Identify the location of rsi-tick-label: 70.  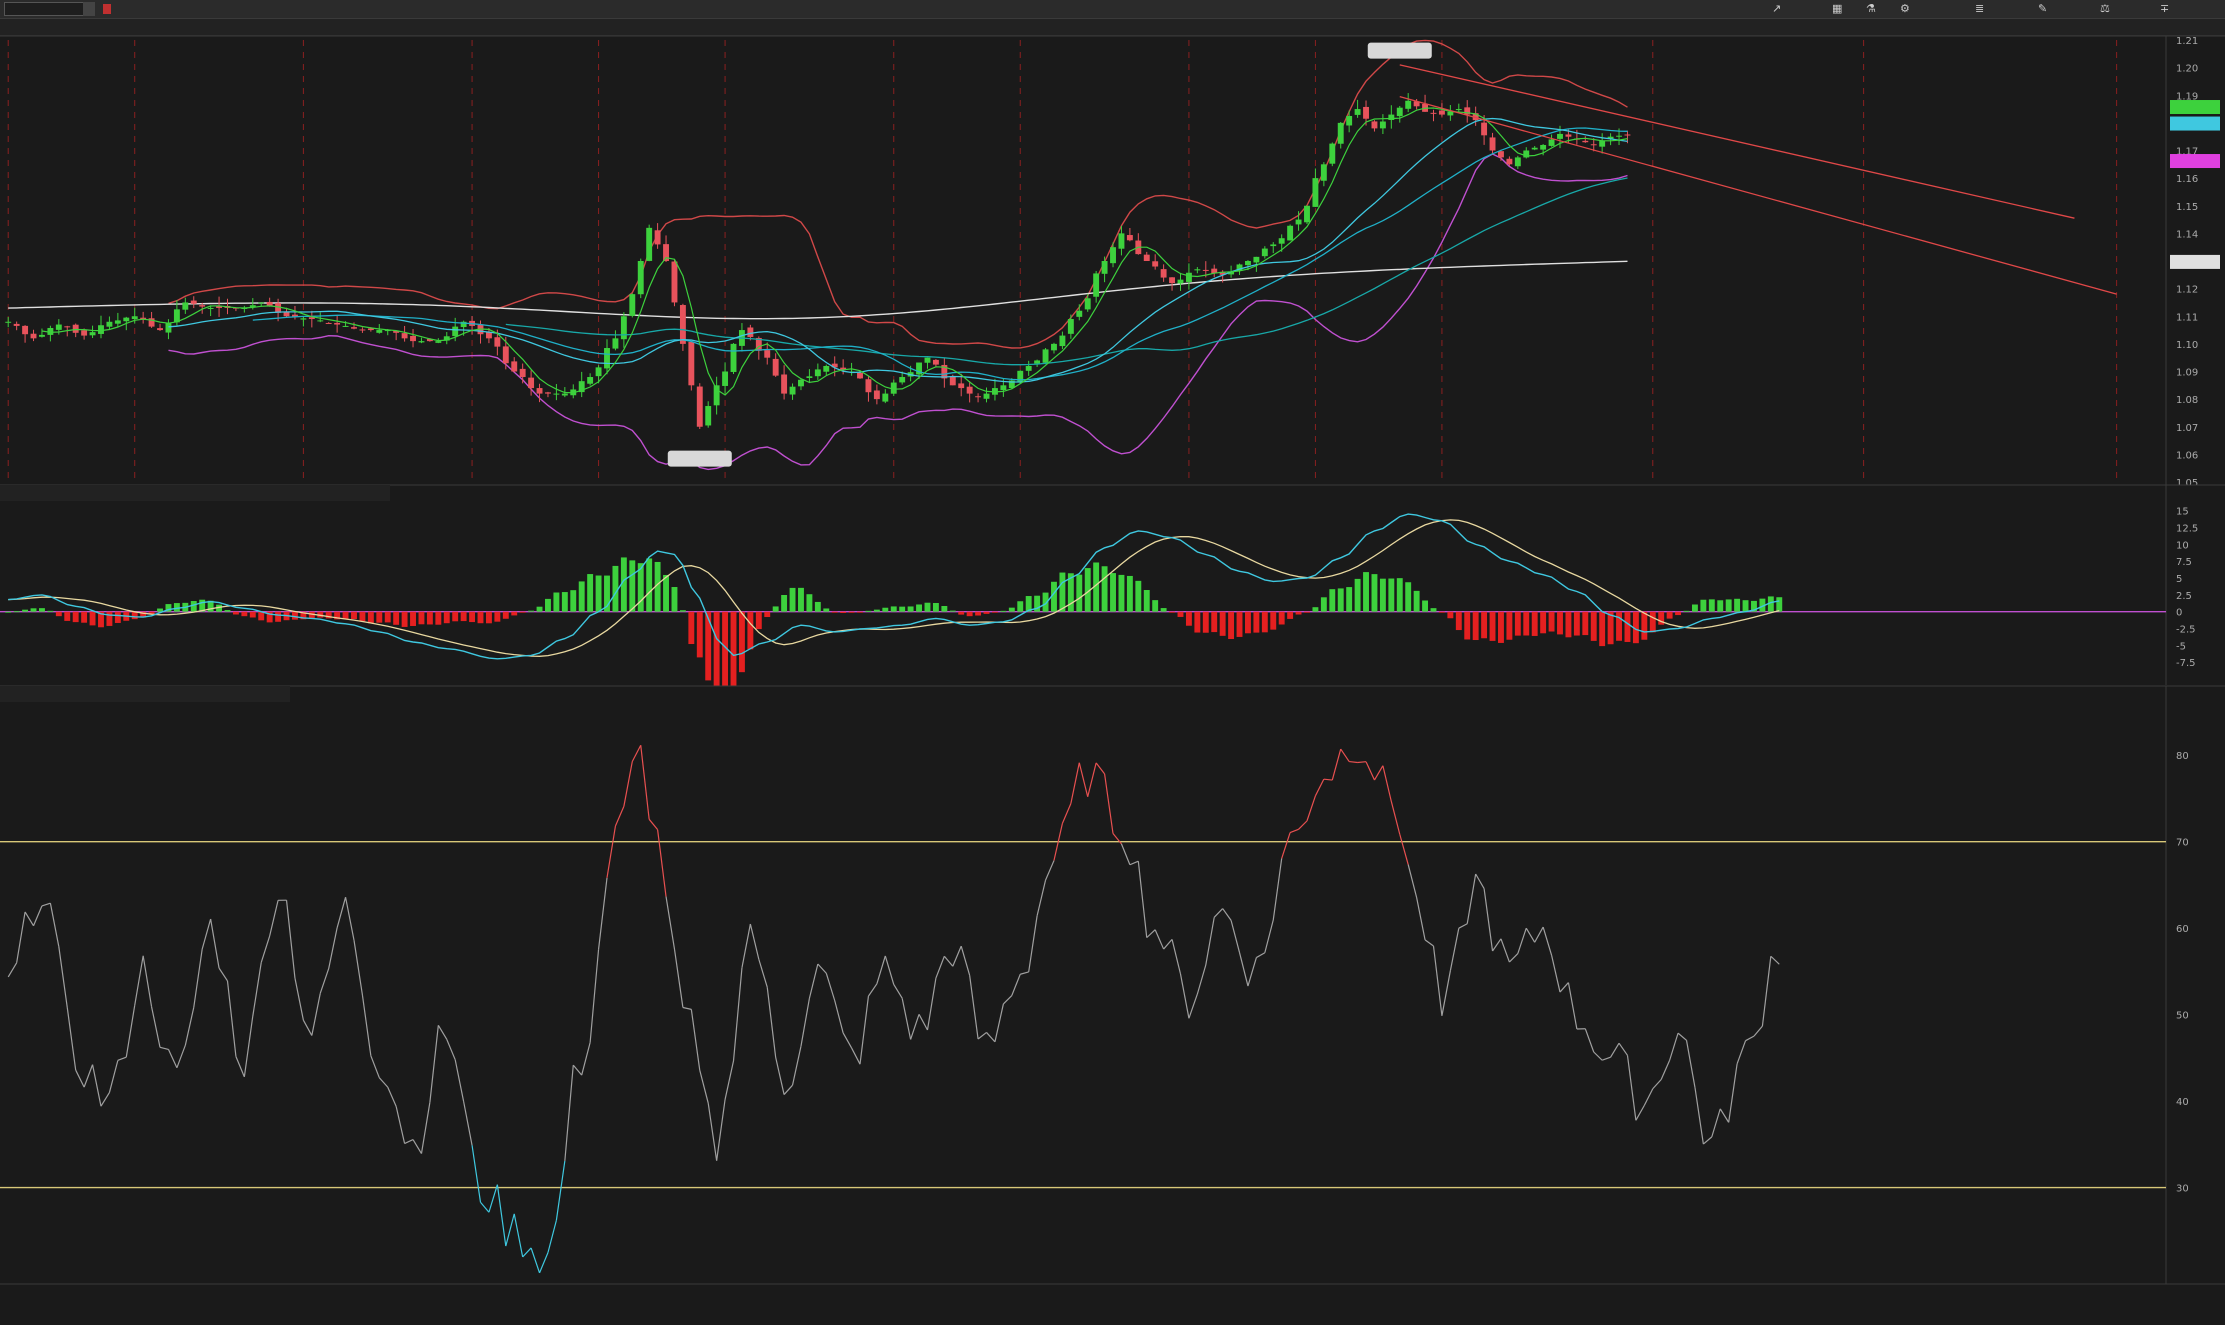
(2182, 843).